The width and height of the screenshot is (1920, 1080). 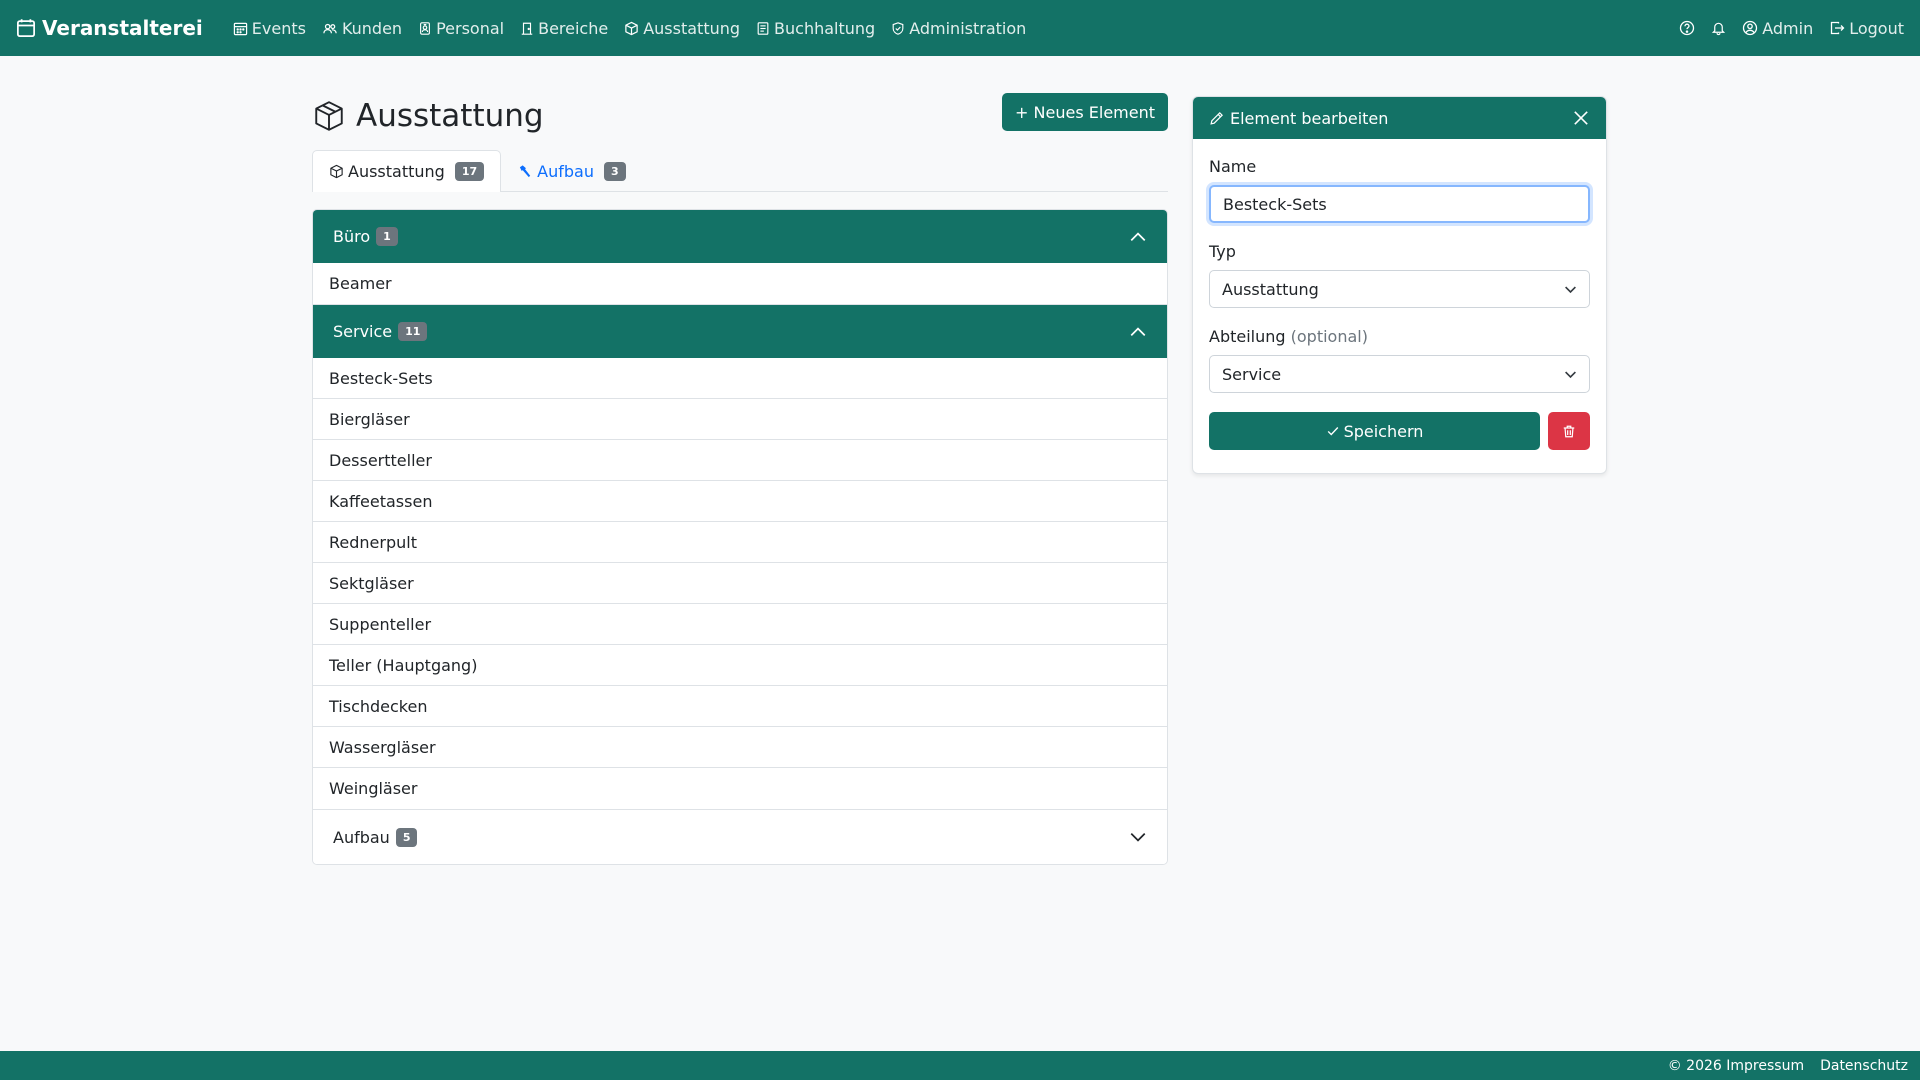 I want to click on people-icon, so click(x=330, y=28).